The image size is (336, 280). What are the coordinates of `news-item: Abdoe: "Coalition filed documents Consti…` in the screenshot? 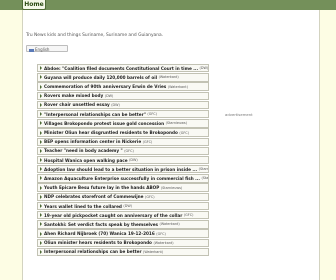 It's located at (123, 68).